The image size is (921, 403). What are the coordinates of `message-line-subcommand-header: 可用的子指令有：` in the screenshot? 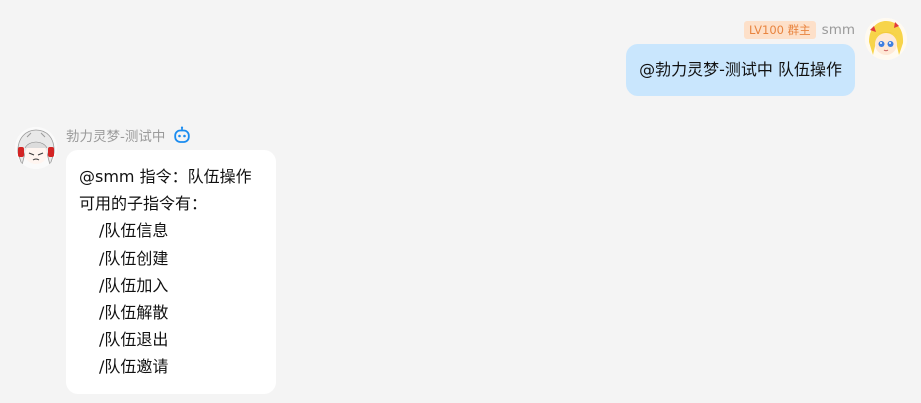 It's located at (143, 204).